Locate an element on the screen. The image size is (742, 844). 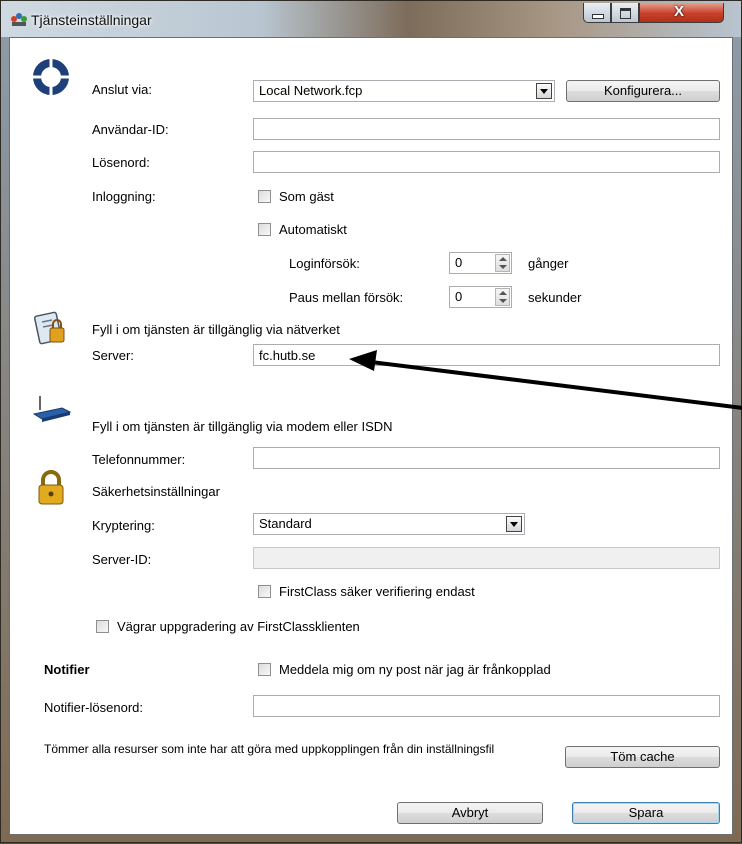
network-services-icon is located at coordinates (19, 19).